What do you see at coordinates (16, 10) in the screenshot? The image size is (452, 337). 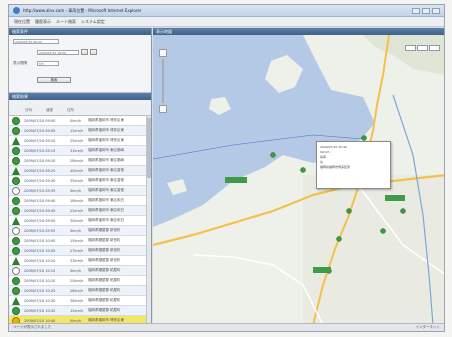 I see `browser-logo-icon` at bounding box center [16, 10].